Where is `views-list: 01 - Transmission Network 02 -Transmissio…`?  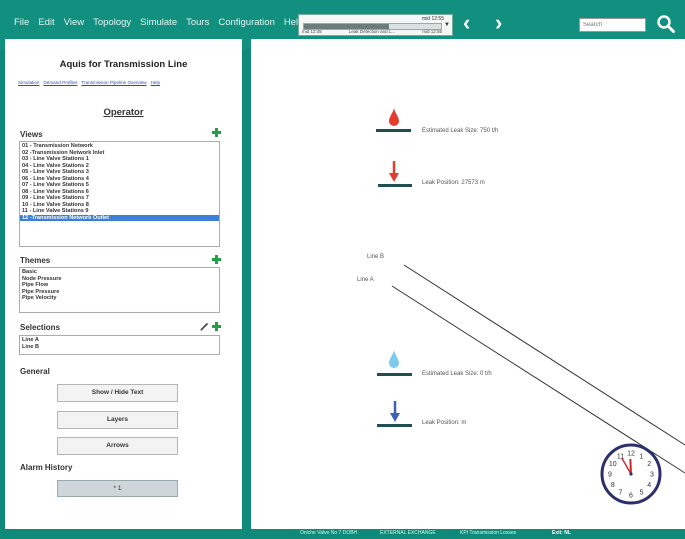 views-list: 01 - Transmission Network 02 -Transmissio… is located at coordinates (119, 194).